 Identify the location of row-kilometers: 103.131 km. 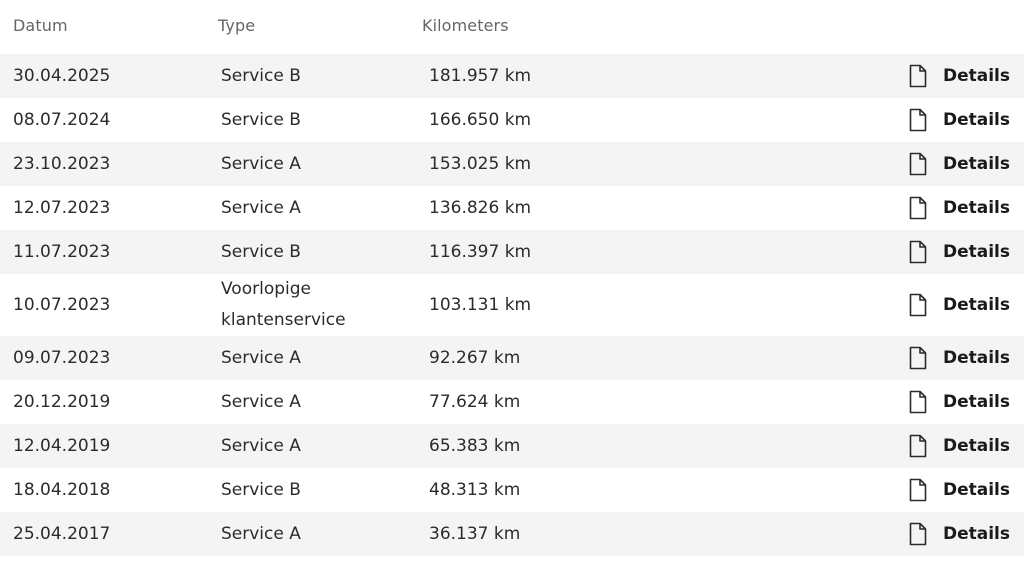
(480, 305).